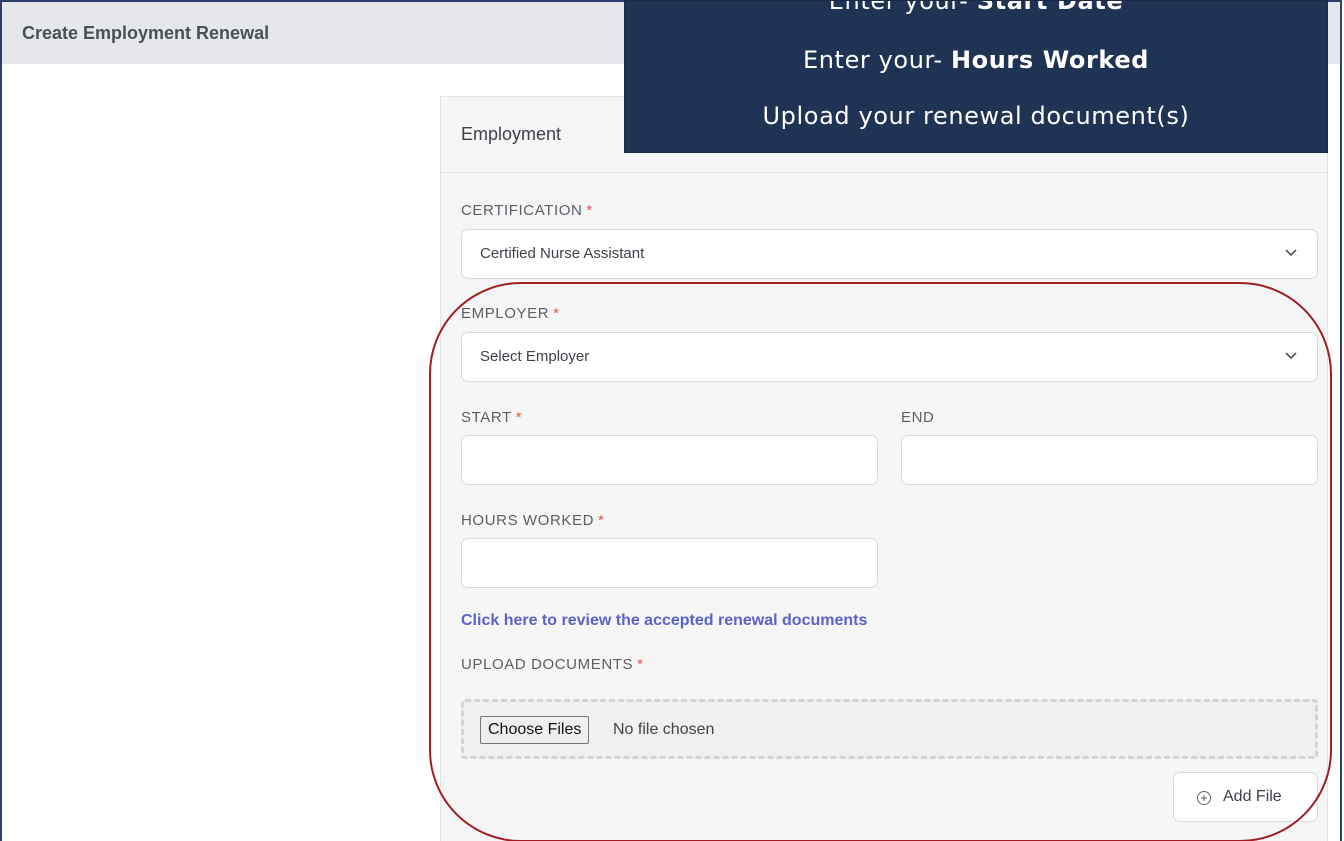  Describe the element at coordinates (976, 7) in the screenshot. I see `callout-line-start-date: Enter your- Start Date` at that location.